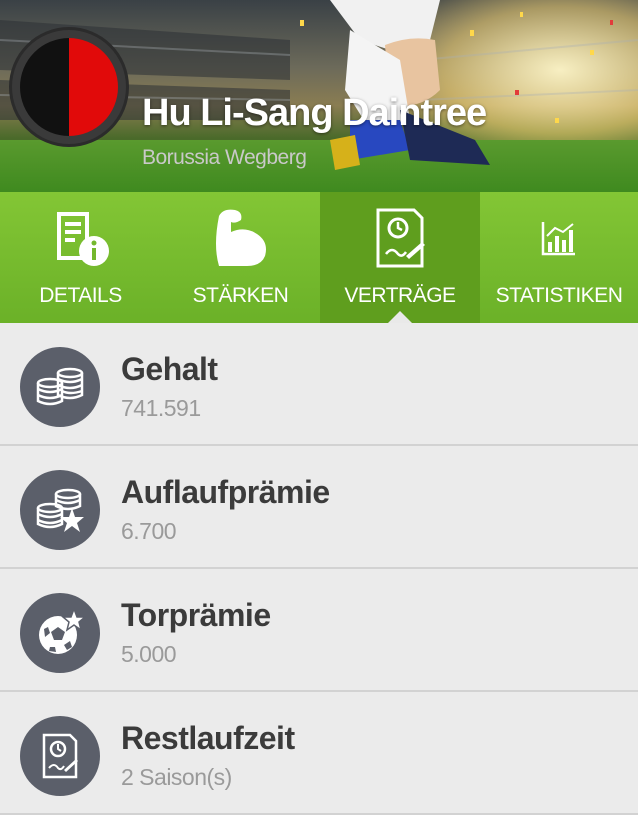 The image size is (638, 815). What do you see at coordinates (400, 295) in the screenshot?
I see `tab-vertraege-label: VERTRÄGE` at bounding box center [400, 295].